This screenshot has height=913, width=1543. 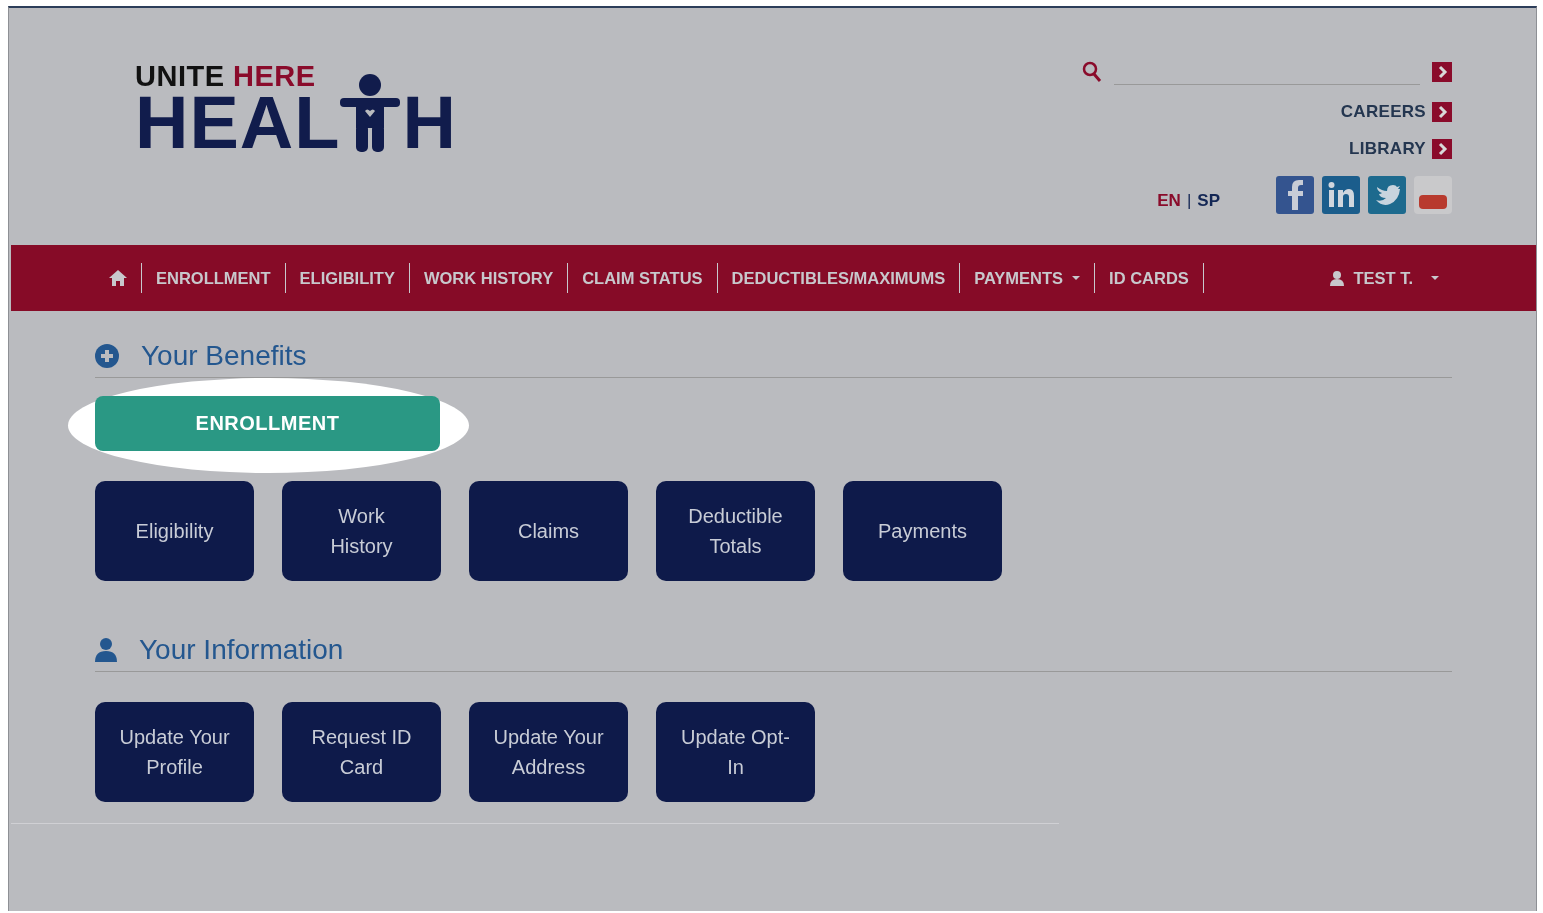 I want to click on tile-button: Eligibility, so click(x=174, y=531).